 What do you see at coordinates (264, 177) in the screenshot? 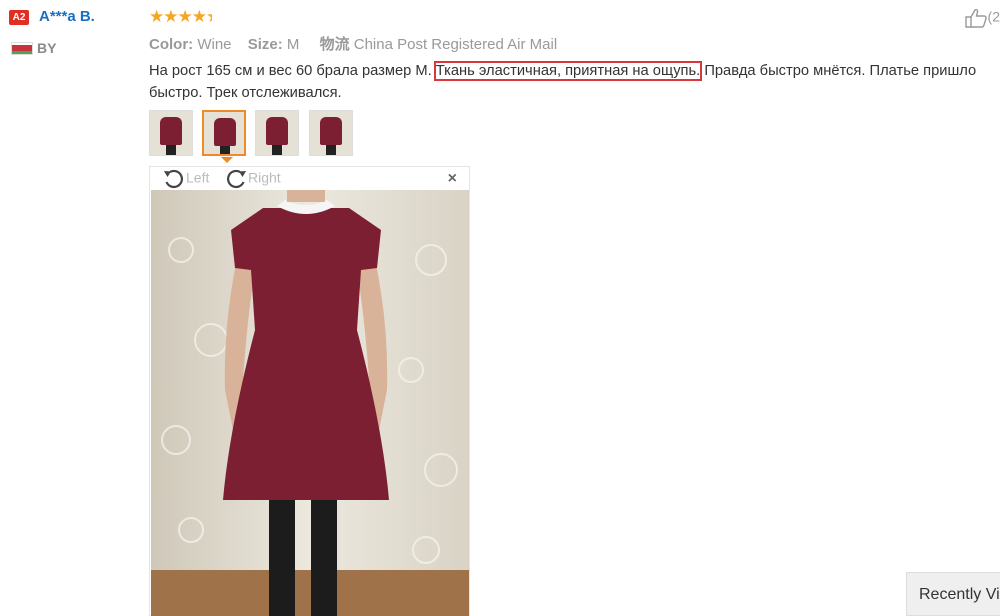
I see `rotate-right-label: Right` at bounding box center [264, 177].